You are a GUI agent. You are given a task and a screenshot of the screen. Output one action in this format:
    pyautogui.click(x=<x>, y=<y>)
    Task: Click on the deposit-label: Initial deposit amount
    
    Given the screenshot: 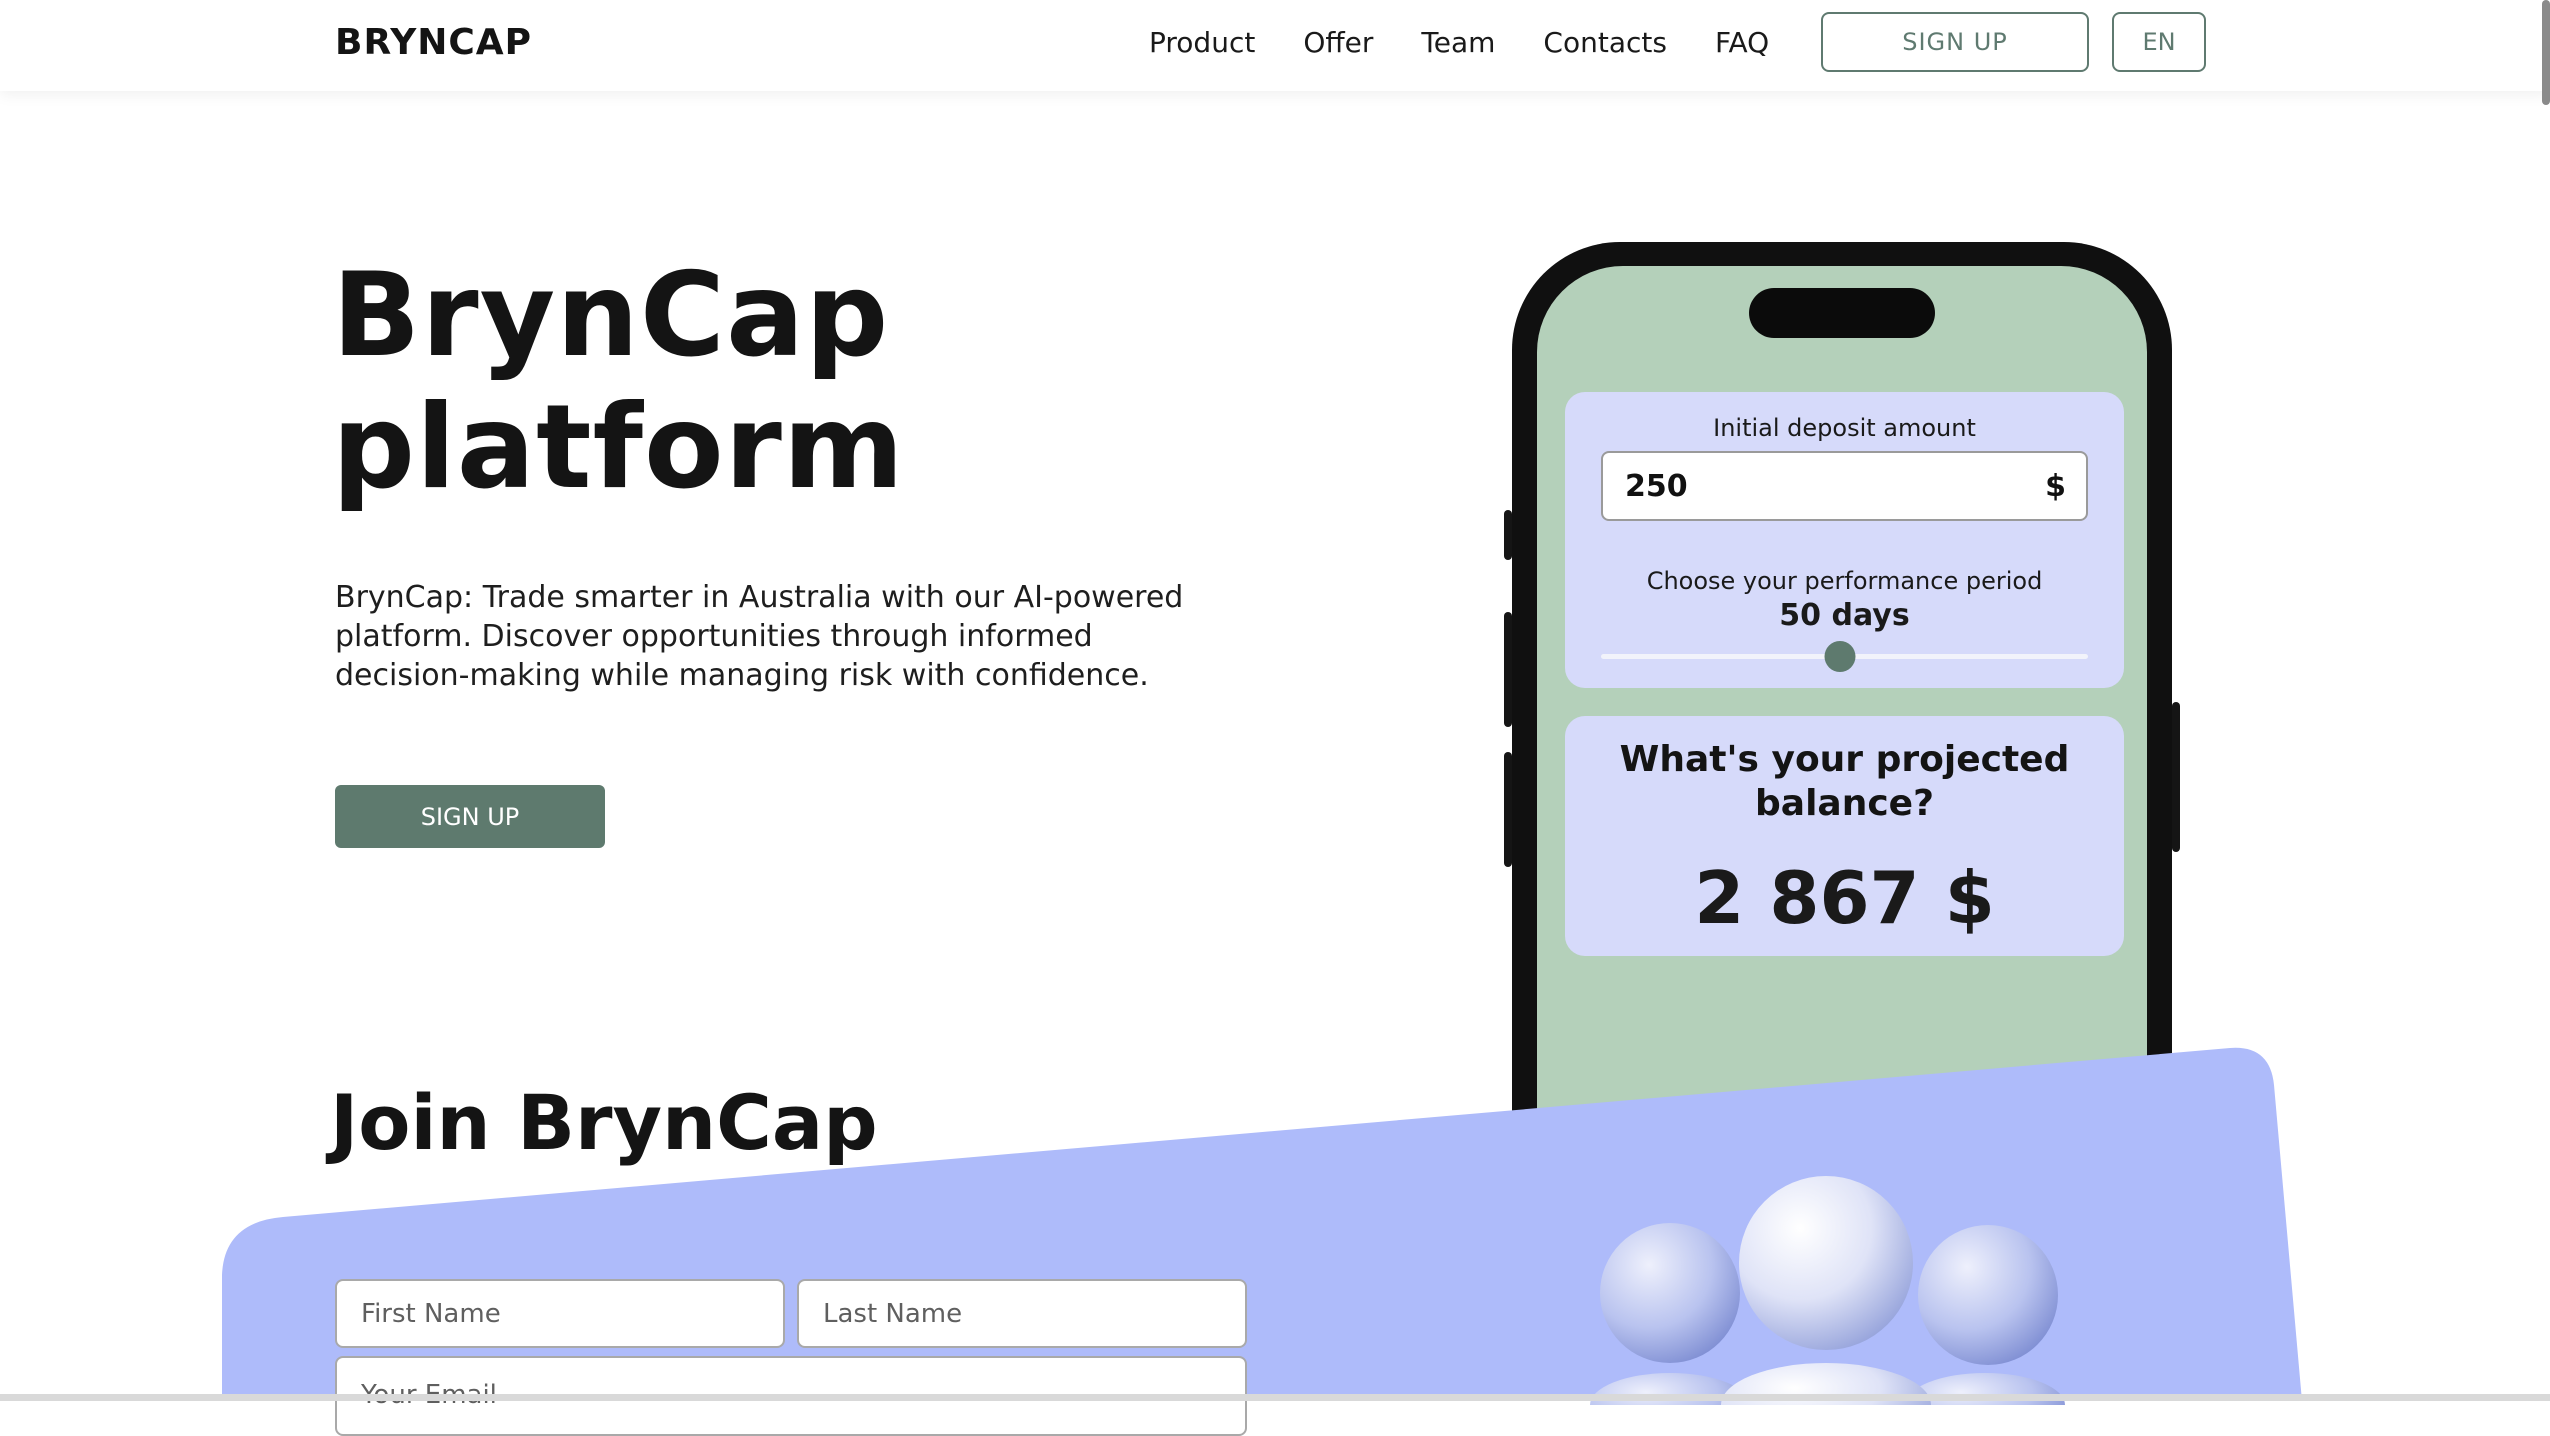 What is the action you would take?
    pyautogui.click(x=1844, y=428)
    